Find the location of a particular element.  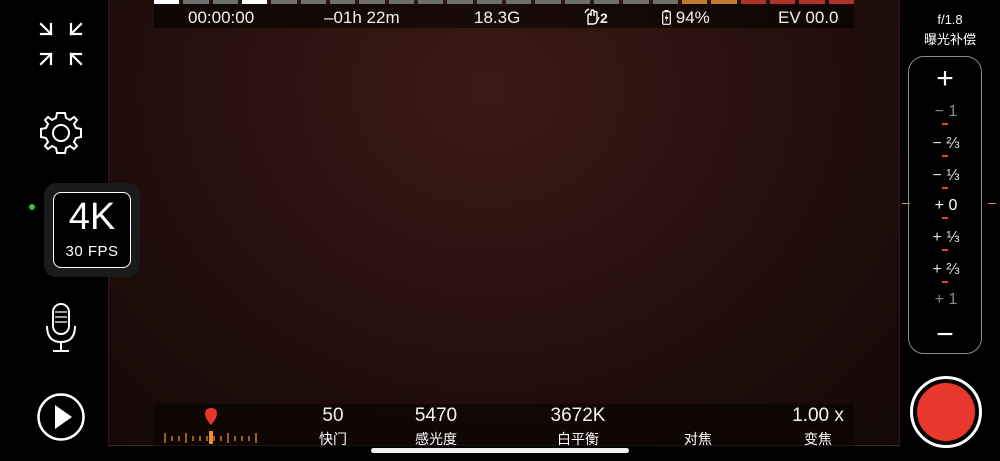

zoom-label: 变焦 is located at coordinates (818, 439).